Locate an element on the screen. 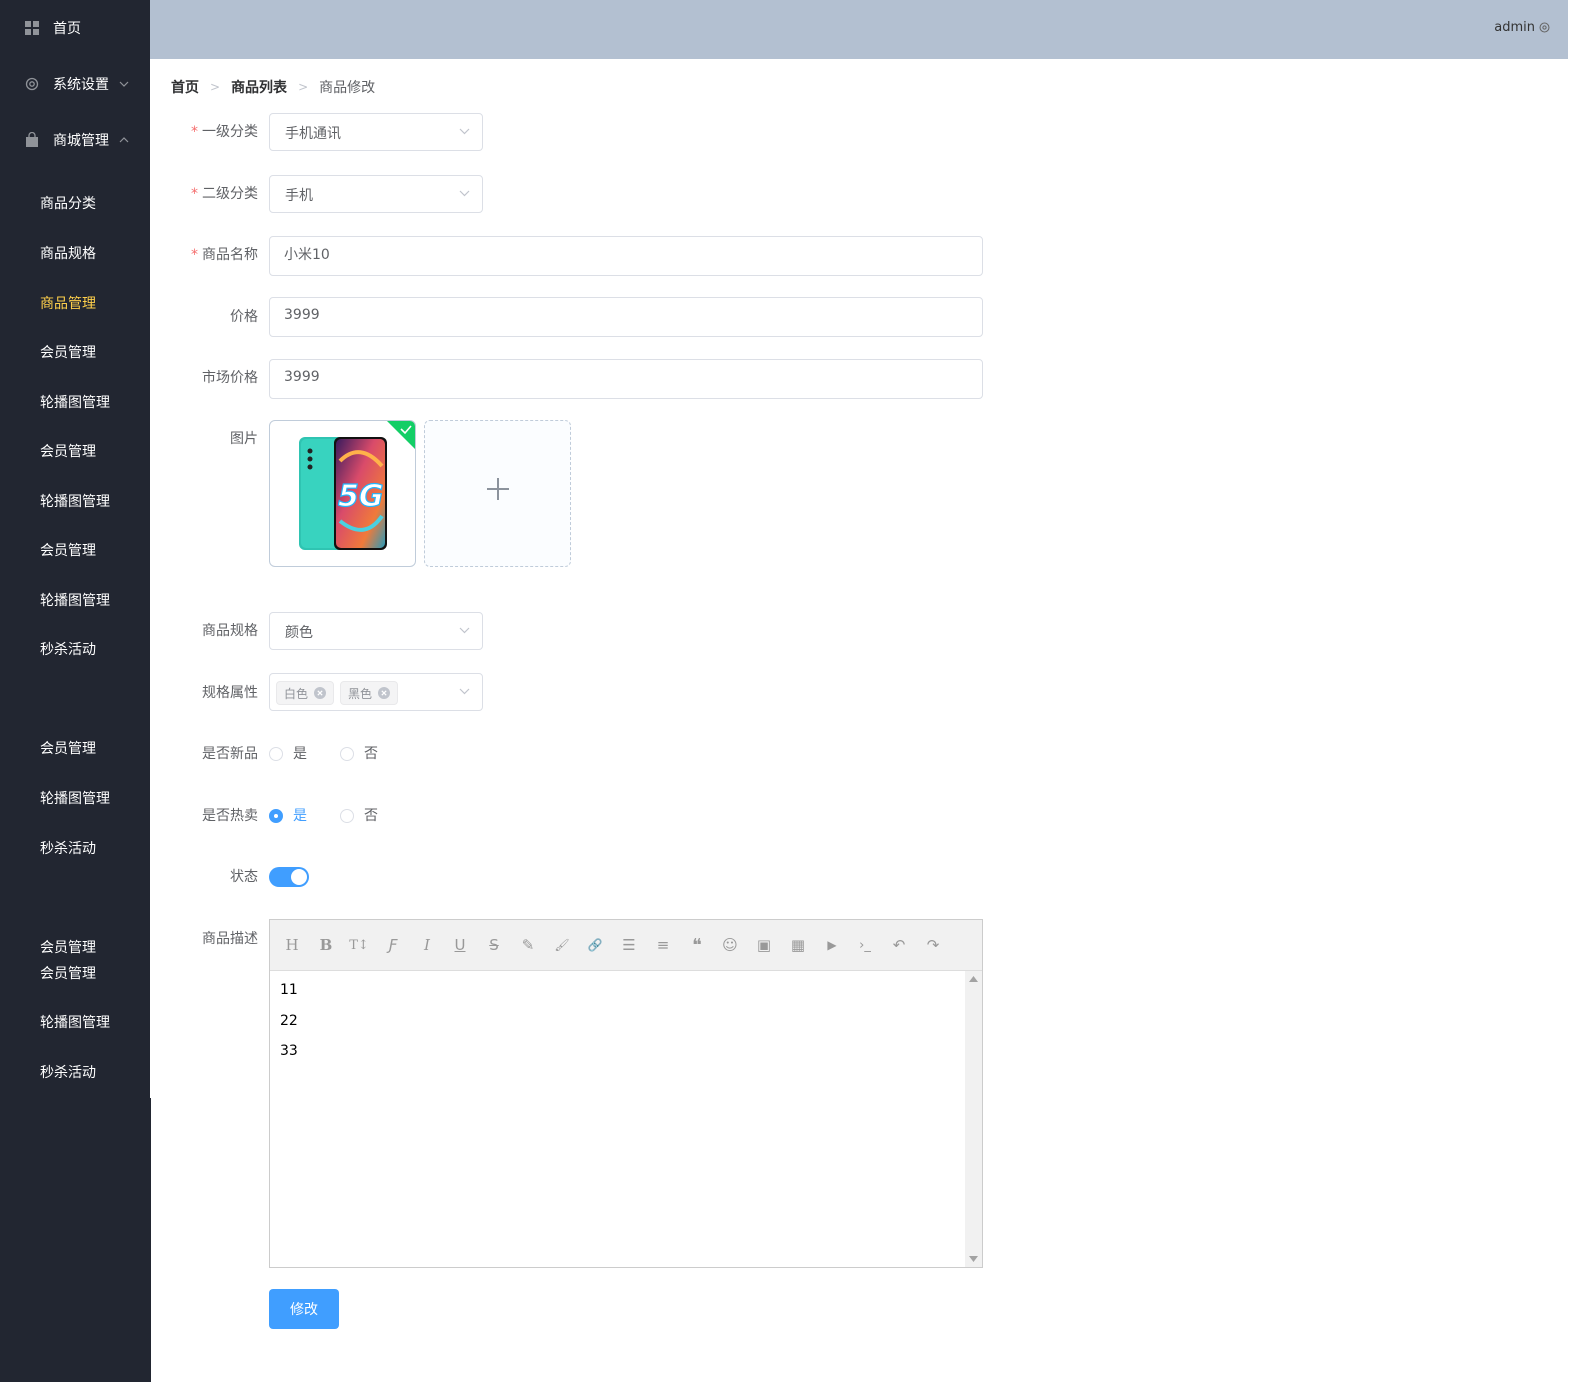  price-field is located at coordinates (626, 317).